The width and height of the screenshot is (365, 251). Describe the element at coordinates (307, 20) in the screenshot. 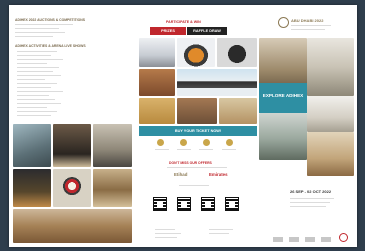

I see `brand-title: ABU DHABI 2022` at that location.